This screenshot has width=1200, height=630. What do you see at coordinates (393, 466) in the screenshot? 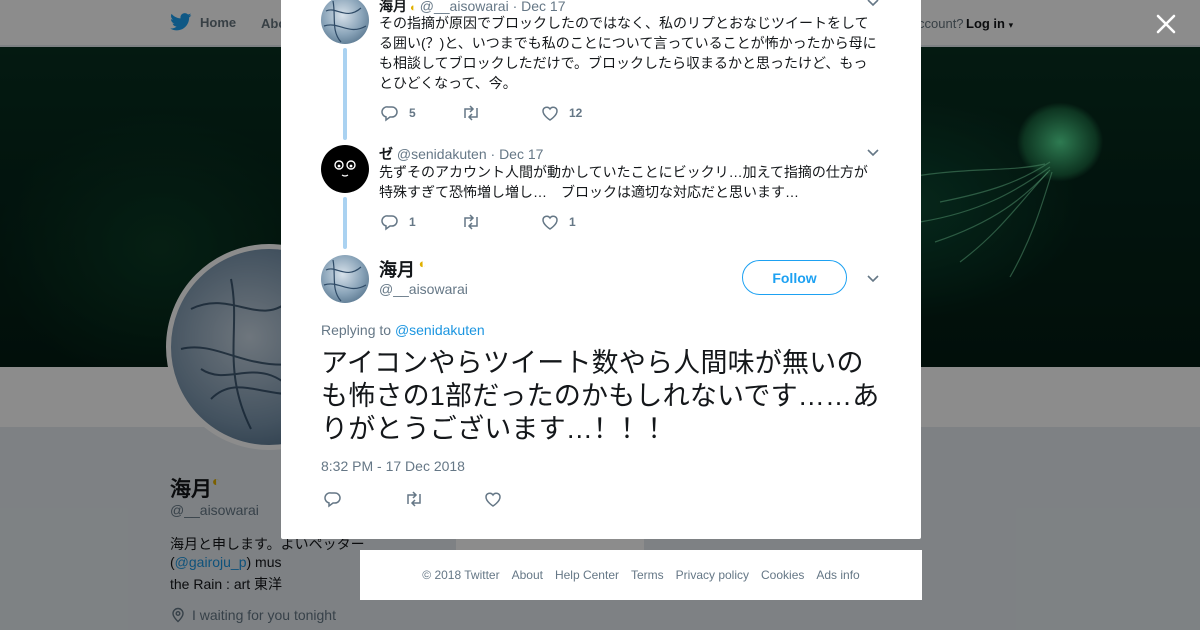
I see `main-tweet-timestamp: 8:32 PM - 17 Dec 2018` at bounding box center [393, 466].